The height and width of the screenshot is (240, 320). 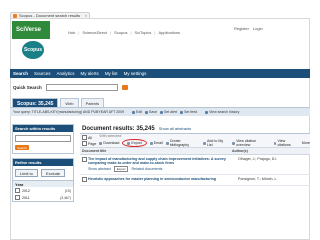 What do you see at coordinates (53, 173) in the screenshot?
I see `exclude-button: Exclude` at bounding box center [53, 173].